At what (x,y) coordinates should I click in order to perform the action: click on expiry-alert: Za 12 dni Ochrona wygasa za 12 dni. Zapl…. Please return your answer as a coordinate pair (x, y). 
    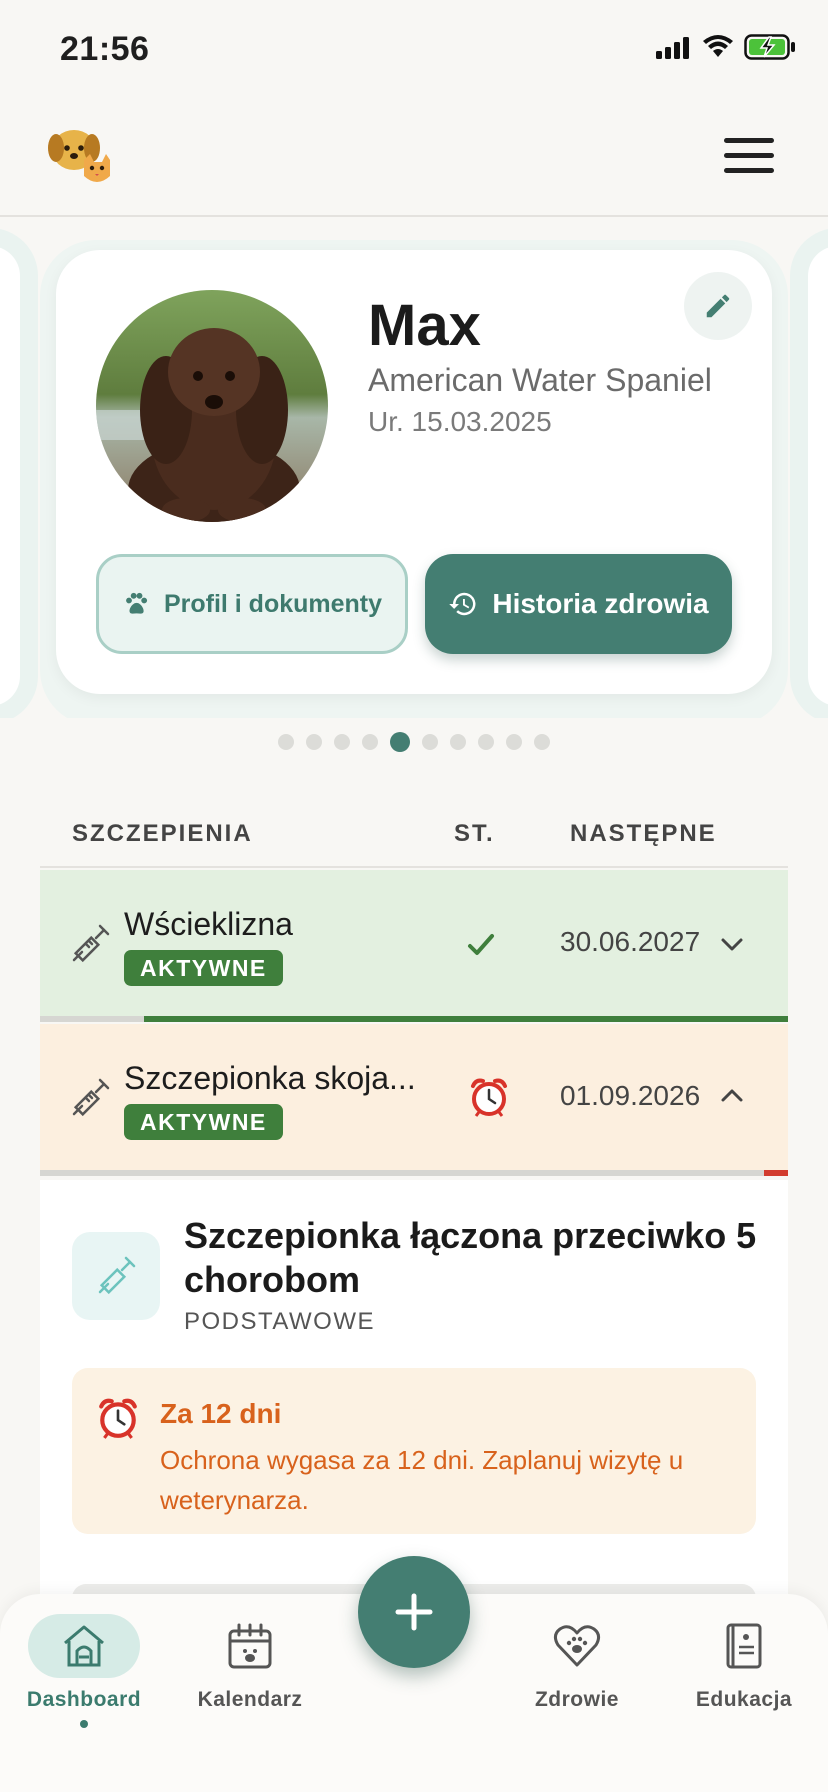
    Looking at the image, I should click on (414, 1451).